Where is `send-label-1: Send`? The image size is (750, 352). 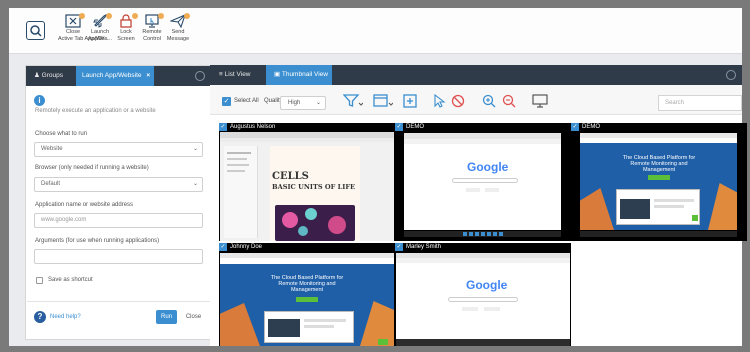
send-label-1: Send is located at coordinates (178, 32).